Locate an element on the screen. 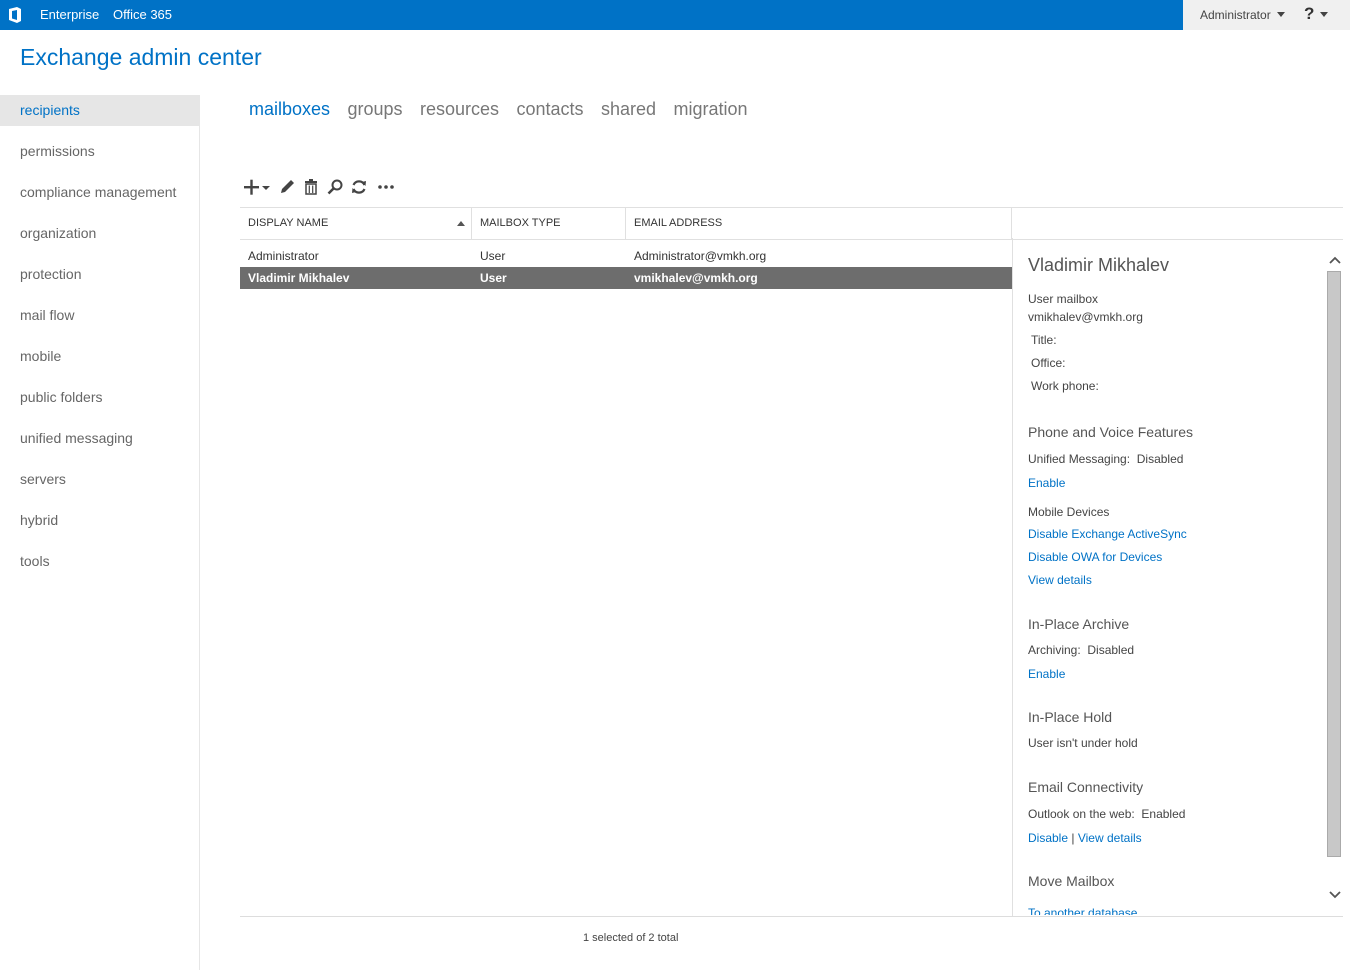  tab-mailboxes: mailboxes is located at coordinates (289, 109).